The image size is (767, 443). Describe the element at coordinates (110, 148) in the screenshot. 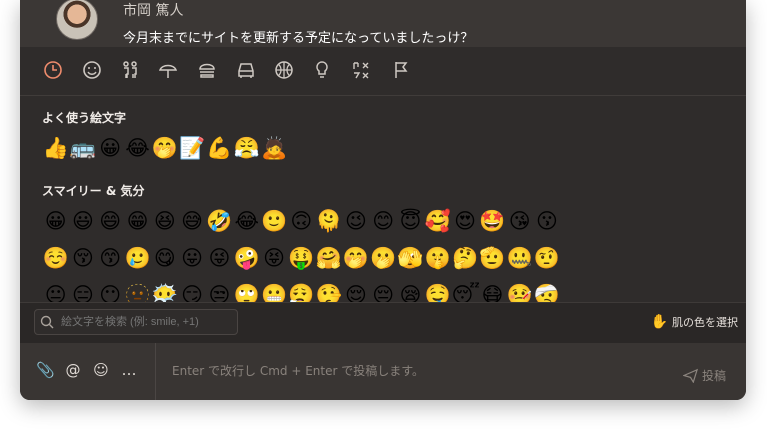

I see `frequent-emoji: 😀` at that location.